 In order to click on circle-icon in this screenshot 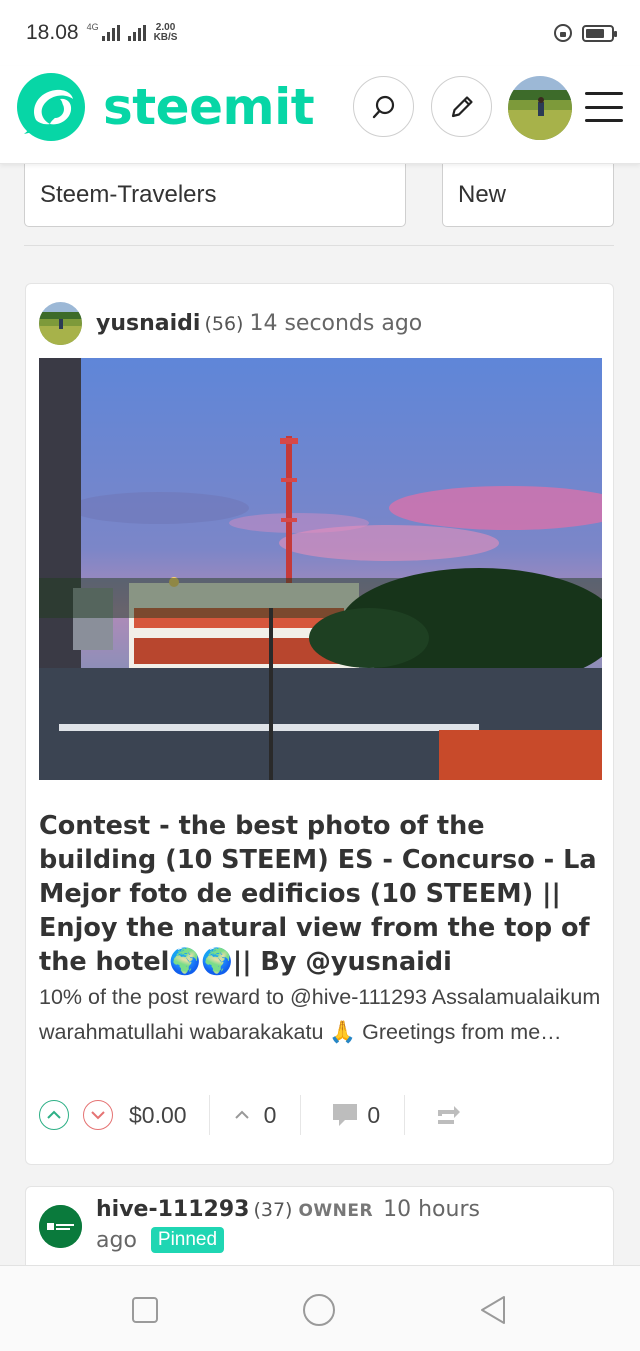, I will do `click(319, 1310)`.